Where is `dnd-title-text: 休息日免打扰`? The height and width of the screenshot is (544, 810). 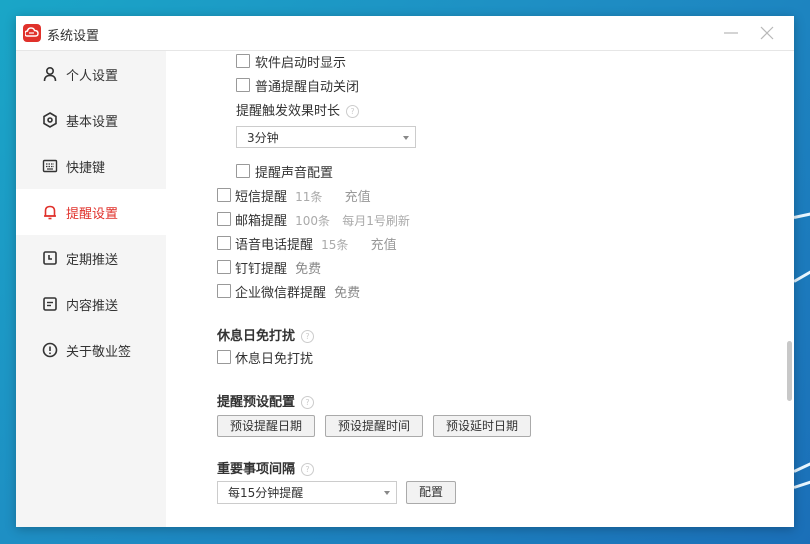
dnd-title-text: 休息日免打扰 is located at coordinates (256, 336).